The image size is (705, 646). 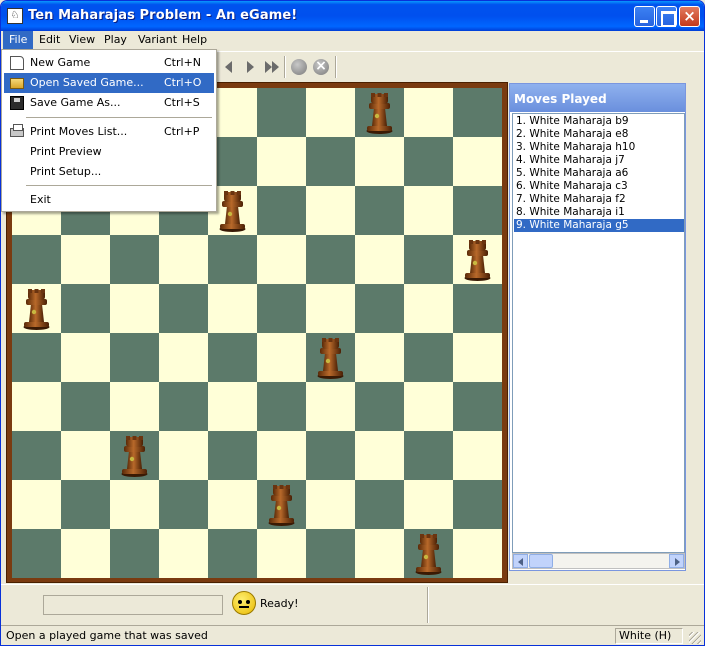 I want to click on board-square-j10, so click(x=477, y=112).